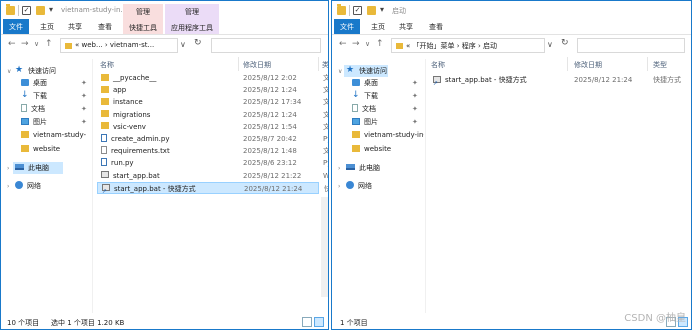 The width and height of the screenshot is (692, 330). Describe the element at coordinates (350, 167) in the screenshot. I see `computer-icon` at that location.